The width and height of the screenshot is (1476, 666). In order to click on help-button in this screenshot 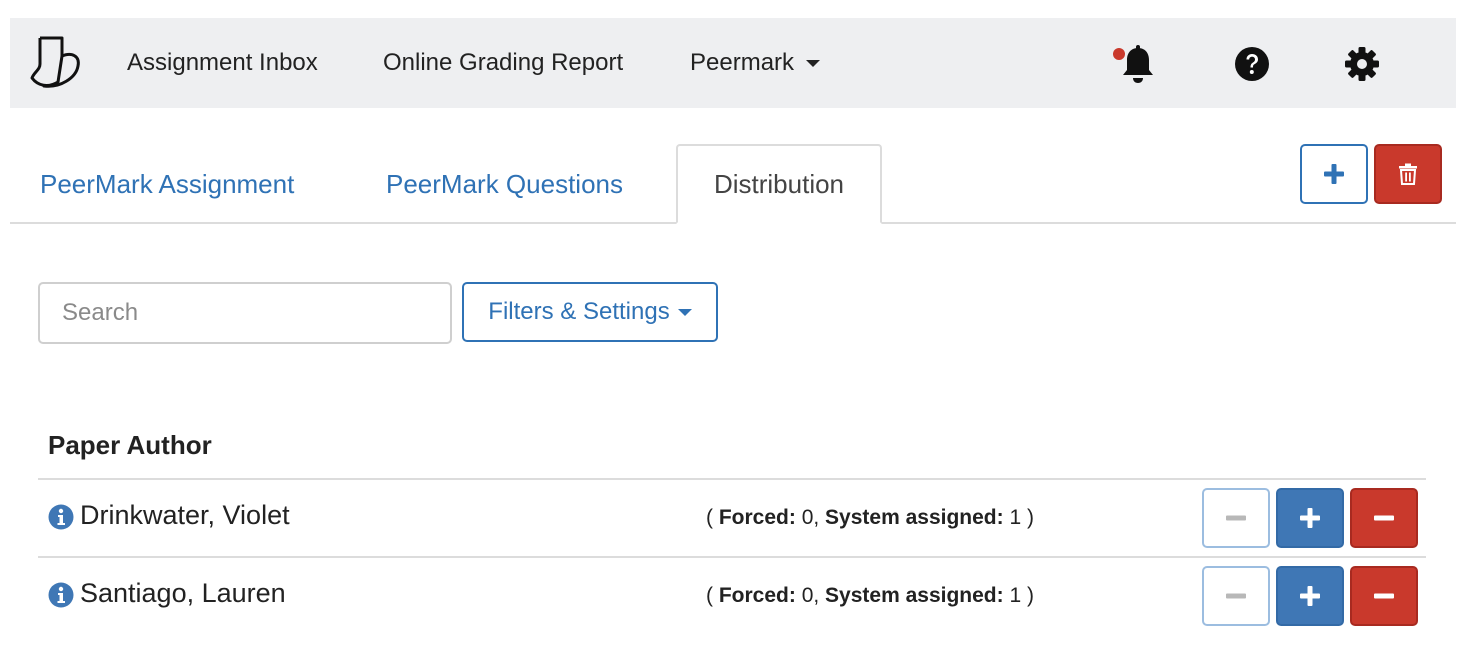, I will do `click(1252, 64)`.